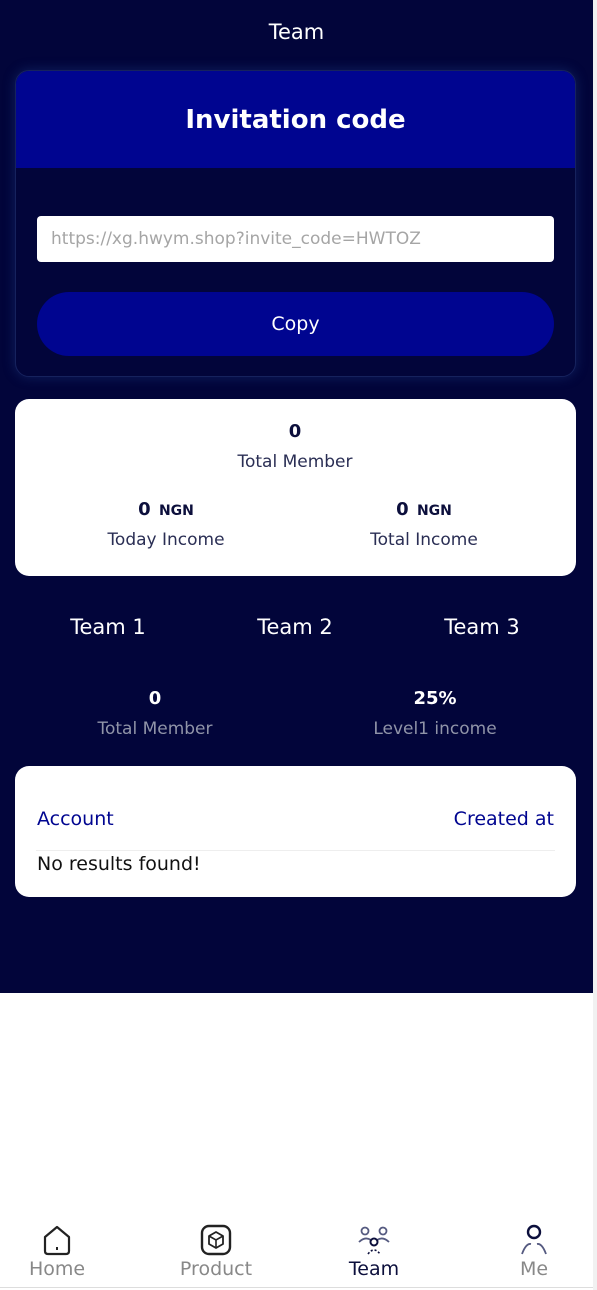  I want to click on team-icon, so click(374, 1240).